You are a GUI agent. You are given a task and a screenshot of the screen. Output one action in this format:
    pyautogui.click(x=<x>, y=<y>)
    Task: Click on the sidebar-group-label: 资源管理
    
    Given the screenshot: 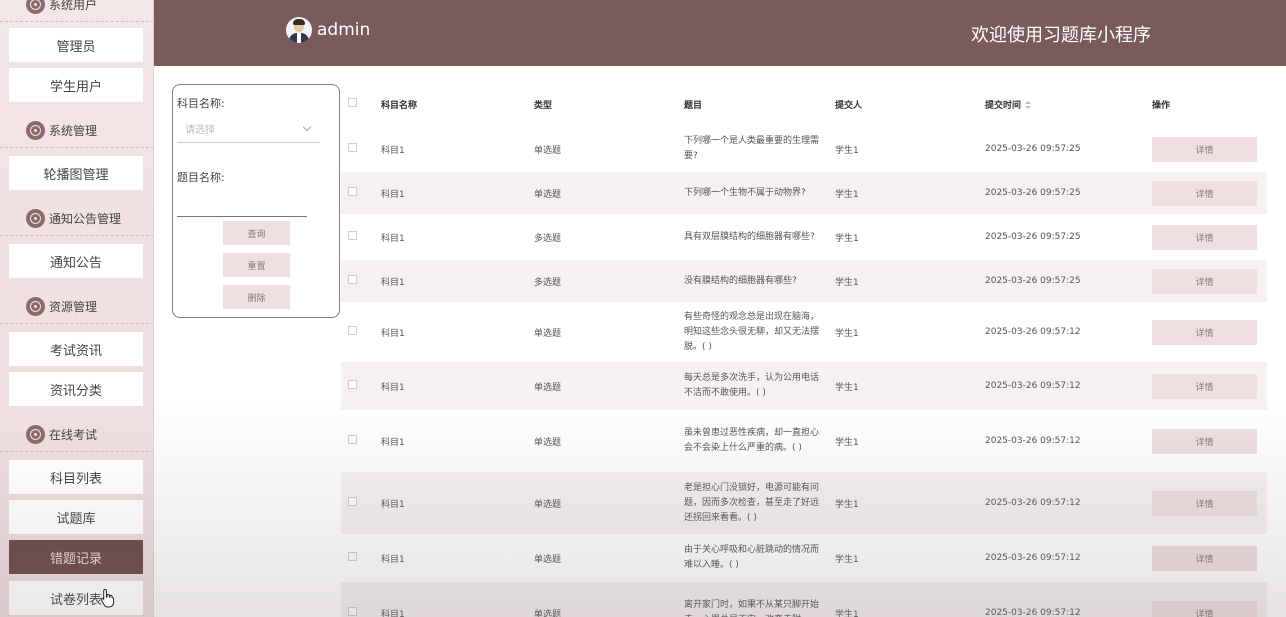 What is the action you would take?
    pyautogui.click(x=73, y=307)
    